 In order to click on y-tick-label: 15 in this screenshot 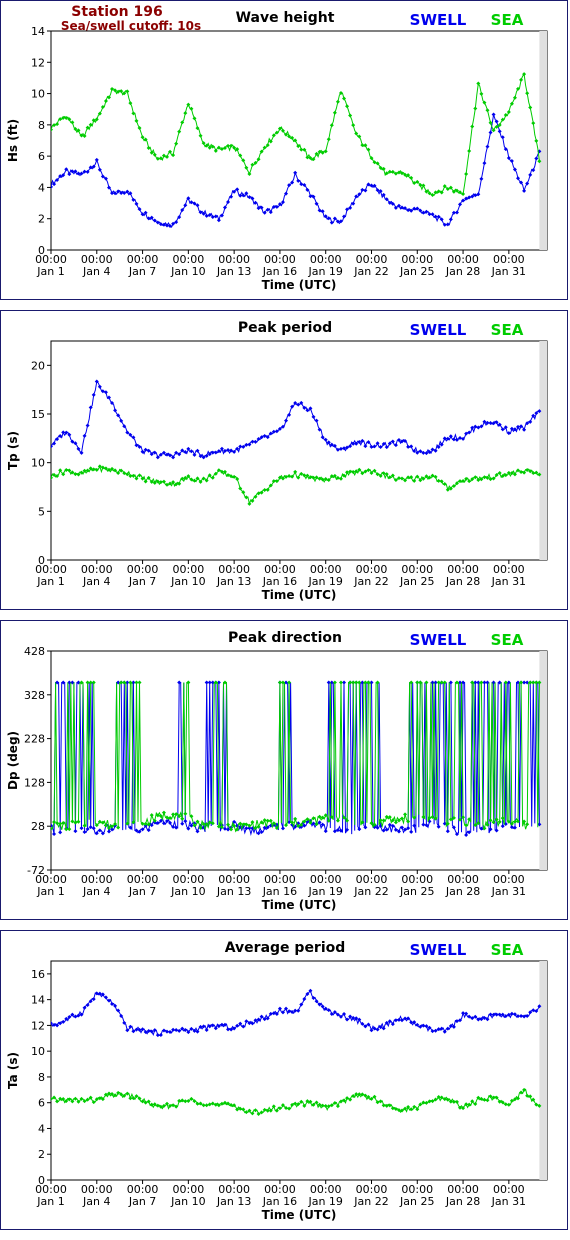, I will do `click(38, 414)`.